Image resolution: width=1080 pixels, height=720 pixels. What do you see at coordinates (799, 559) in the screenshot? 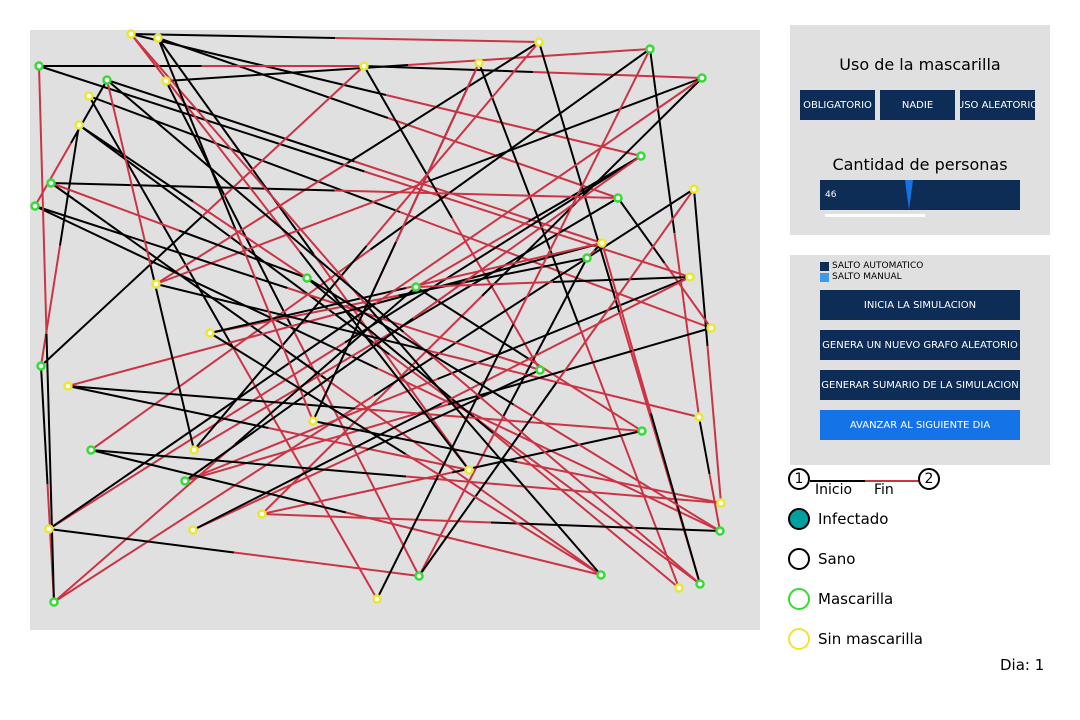
I see `healthy-swatch` at bounding box center [799, 559].